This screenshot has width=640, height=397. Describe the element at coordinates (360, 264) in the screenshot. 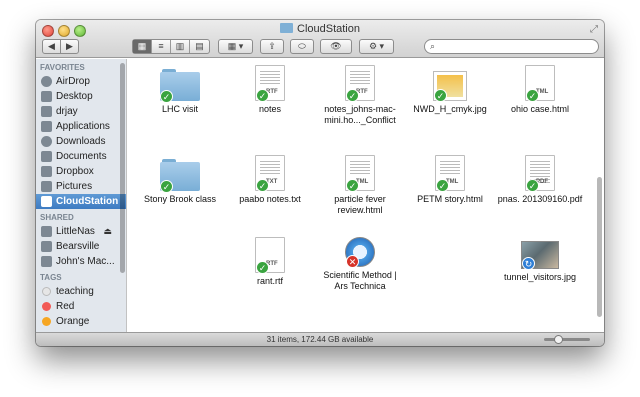

I see `file-item: ✕ Scientific Method | Ars Technica` at that location.